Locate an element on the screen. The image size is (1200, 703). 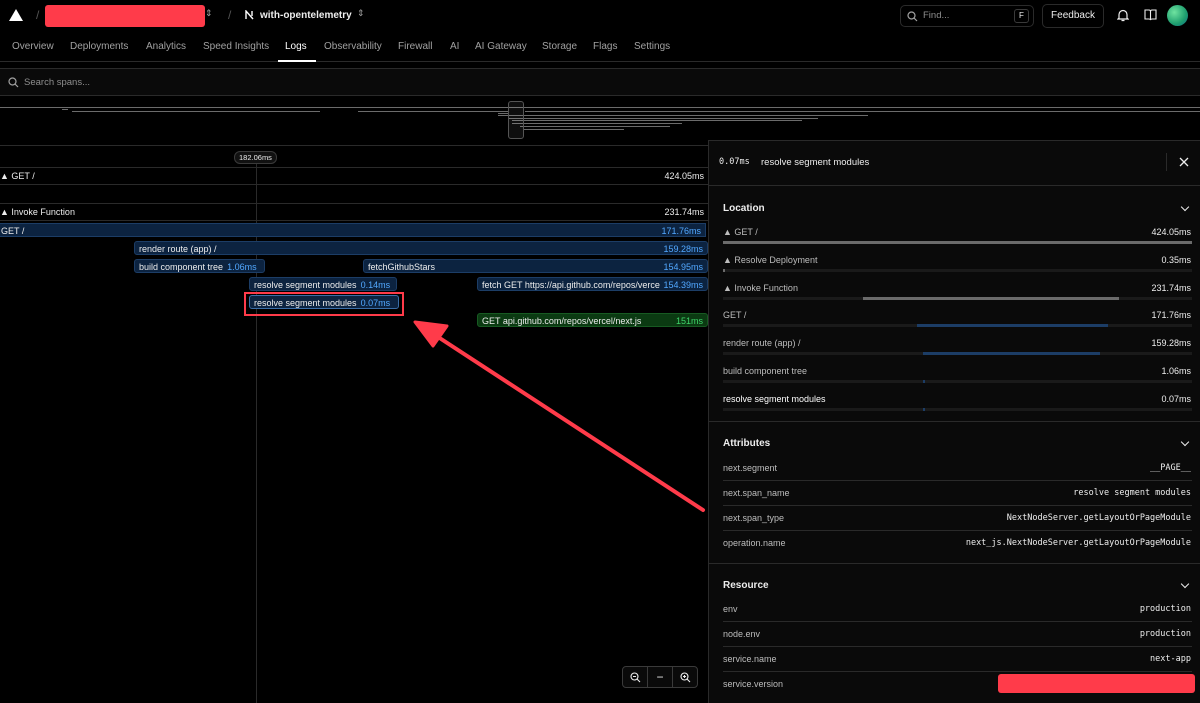
zoom-in-icon is located at coordinates (684, 677).